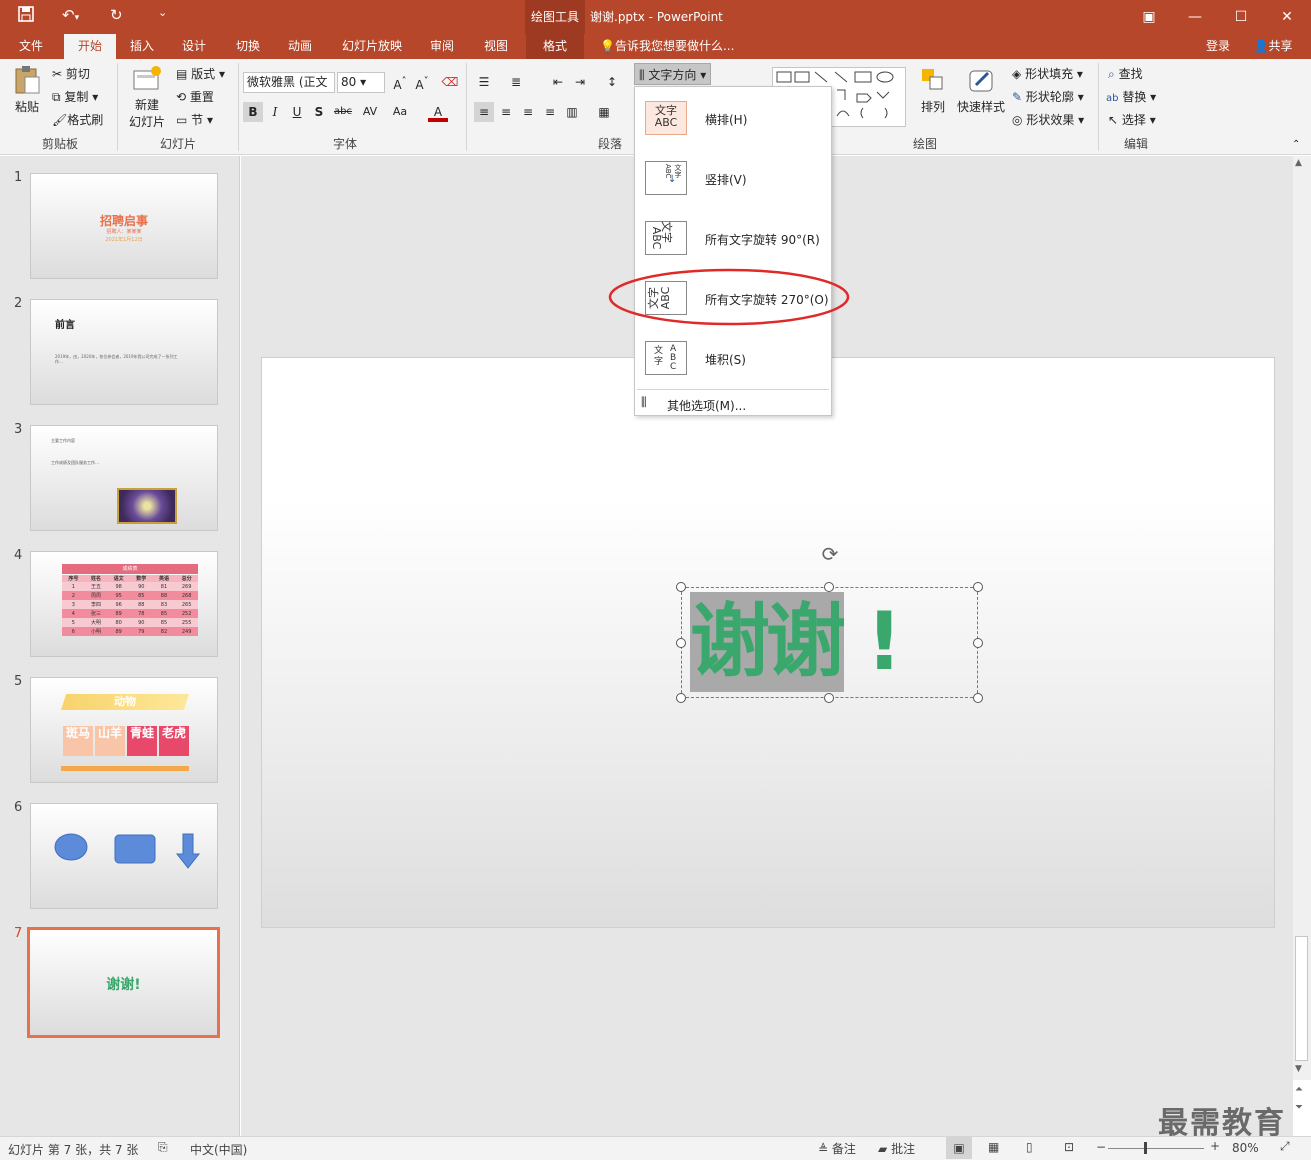  I want to click on decrease-indent-icon: ⇤, so click(558, 82).